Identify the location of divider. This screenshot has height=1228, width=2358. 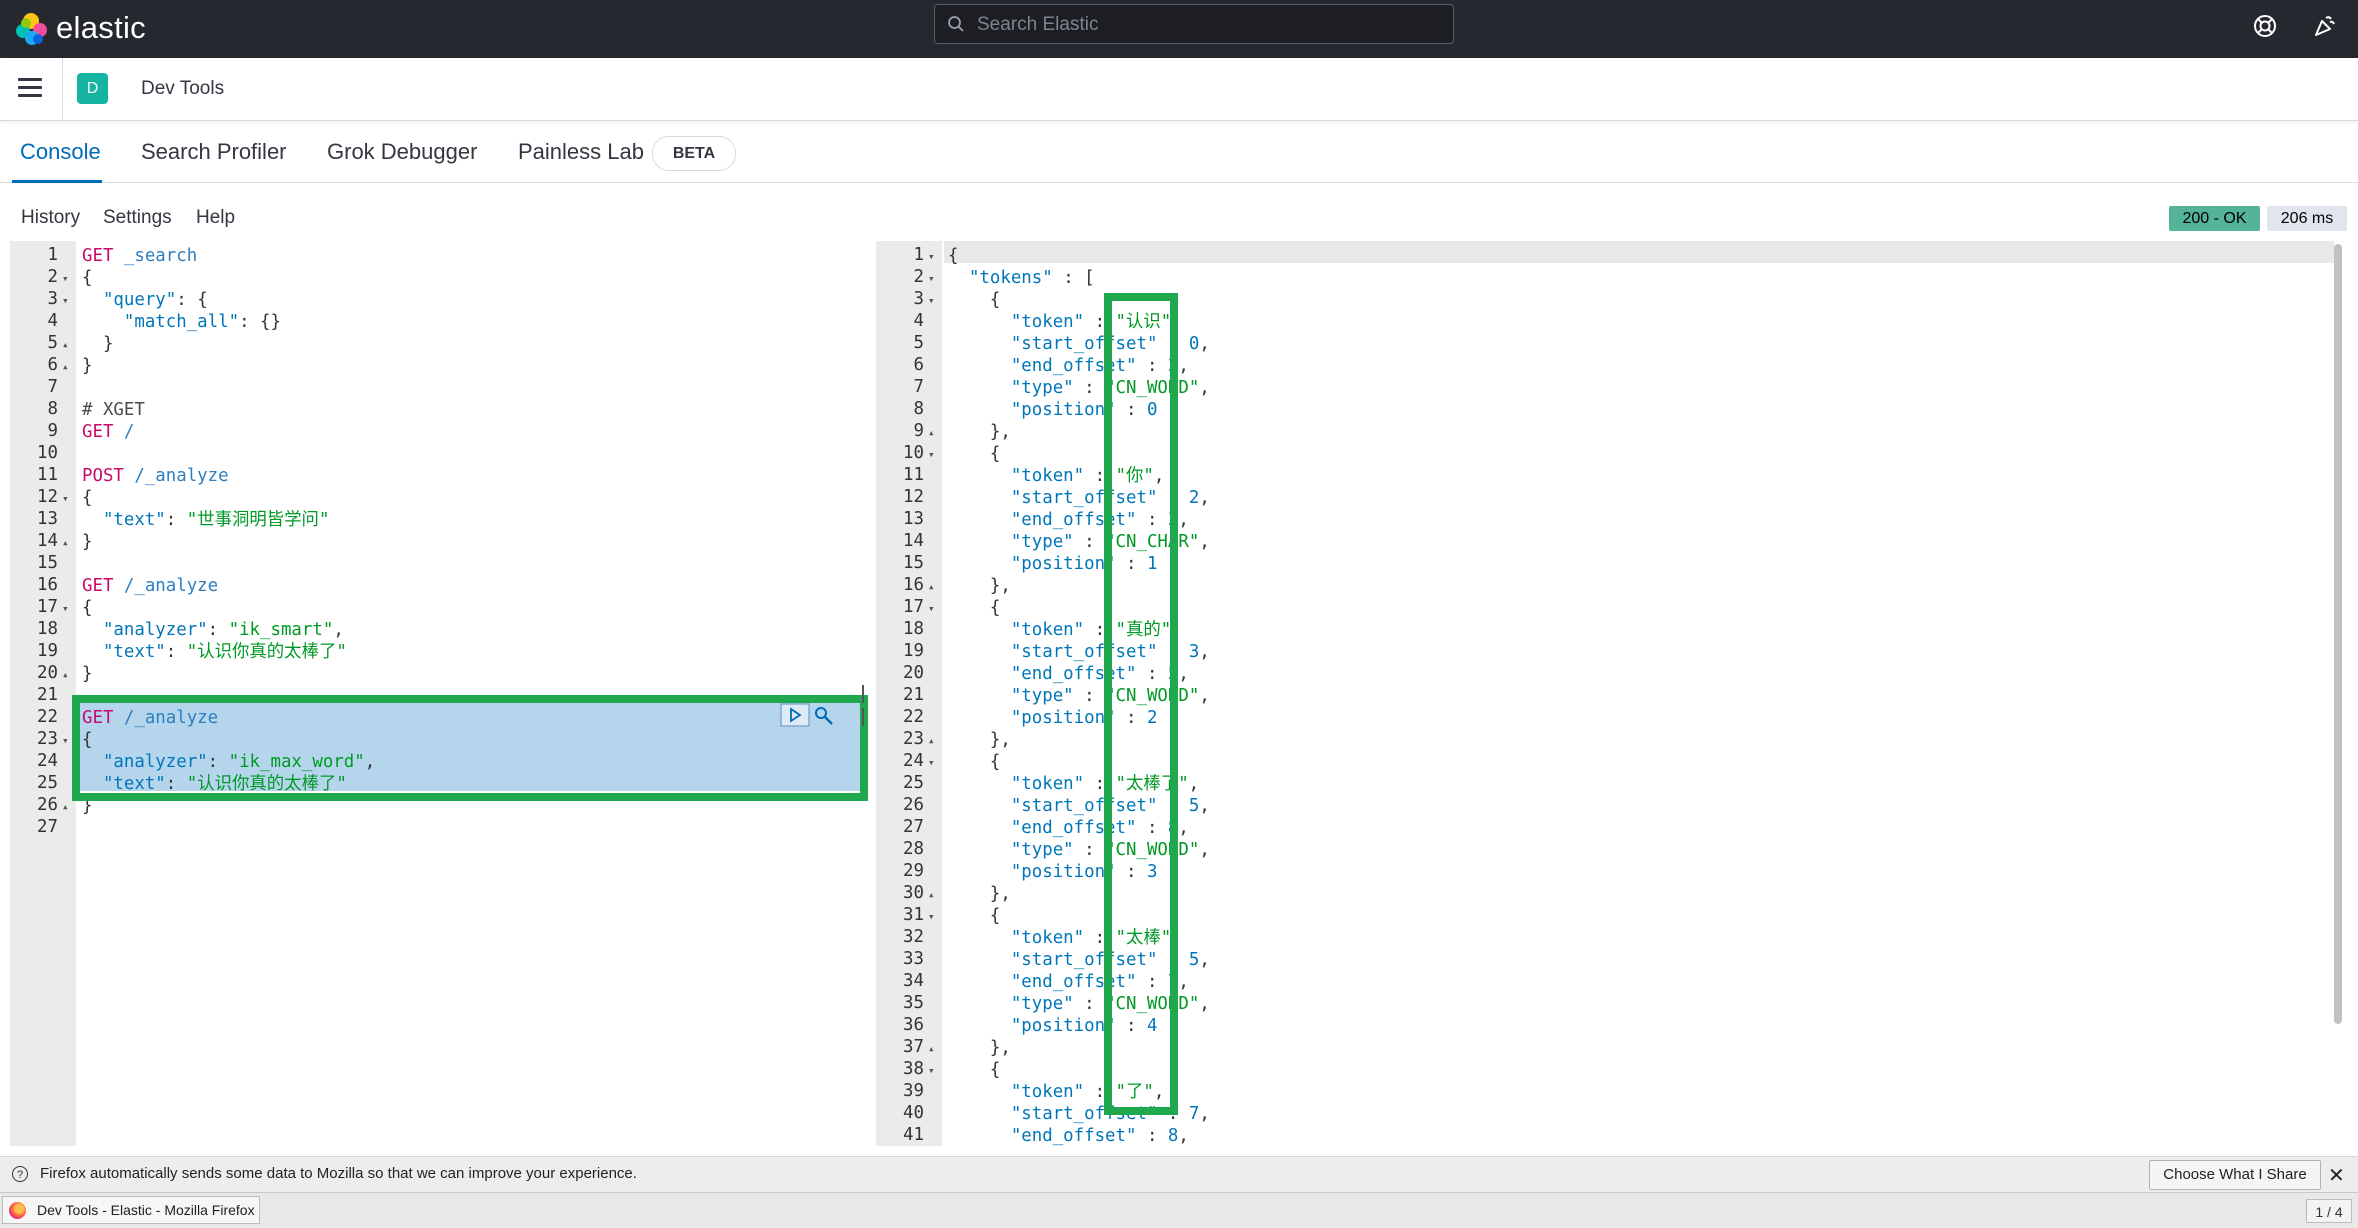
(62, 89).